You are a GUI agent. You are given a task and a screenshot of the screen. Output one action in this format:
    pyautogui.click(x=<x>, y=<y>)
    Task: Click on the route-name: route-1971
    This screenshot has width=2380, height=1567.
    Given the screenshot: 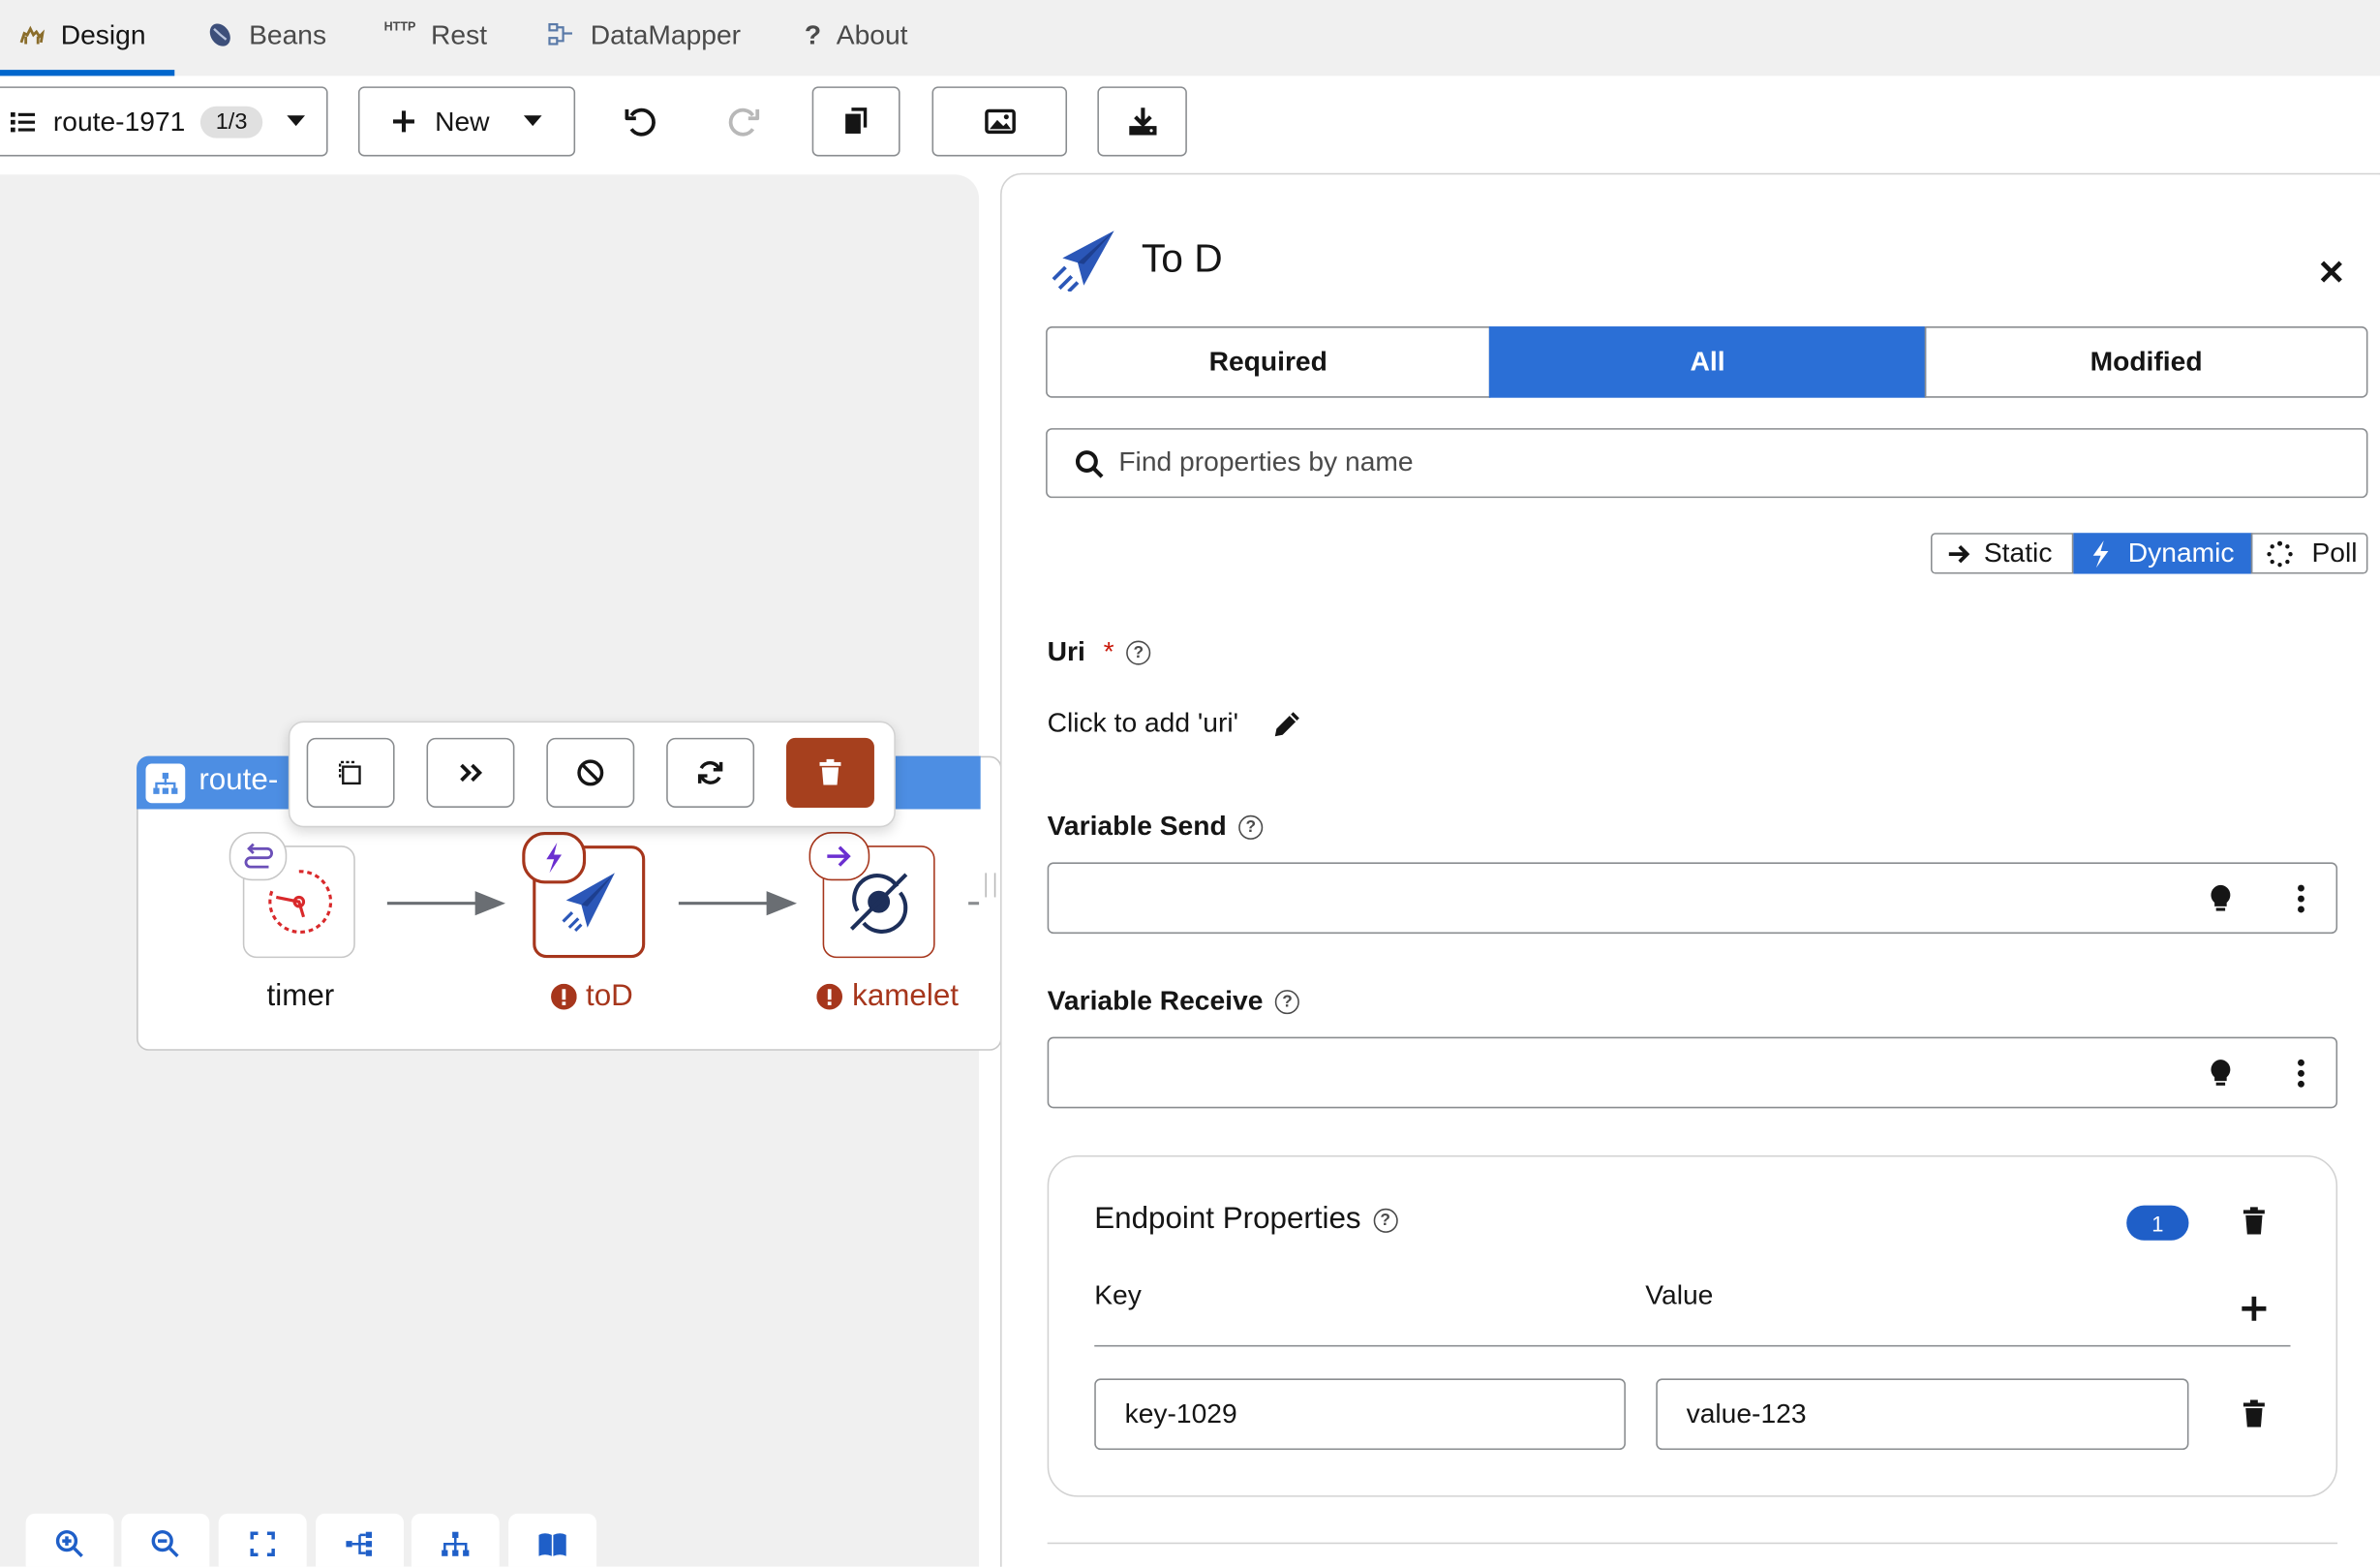 What is the action you would take?
    pyautogui.click(x=119, y=121)
    